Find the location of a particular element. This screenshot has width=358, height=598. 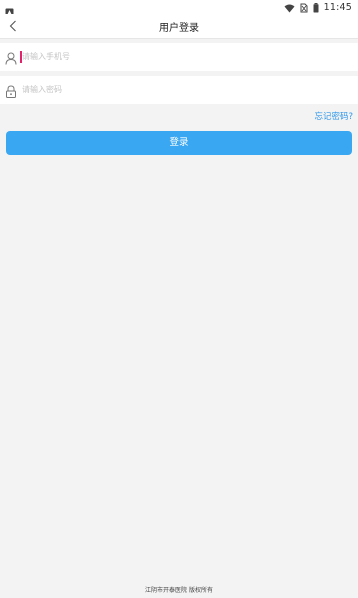

phone-input: 请输入手机号 is located at coordinates (182, 57).